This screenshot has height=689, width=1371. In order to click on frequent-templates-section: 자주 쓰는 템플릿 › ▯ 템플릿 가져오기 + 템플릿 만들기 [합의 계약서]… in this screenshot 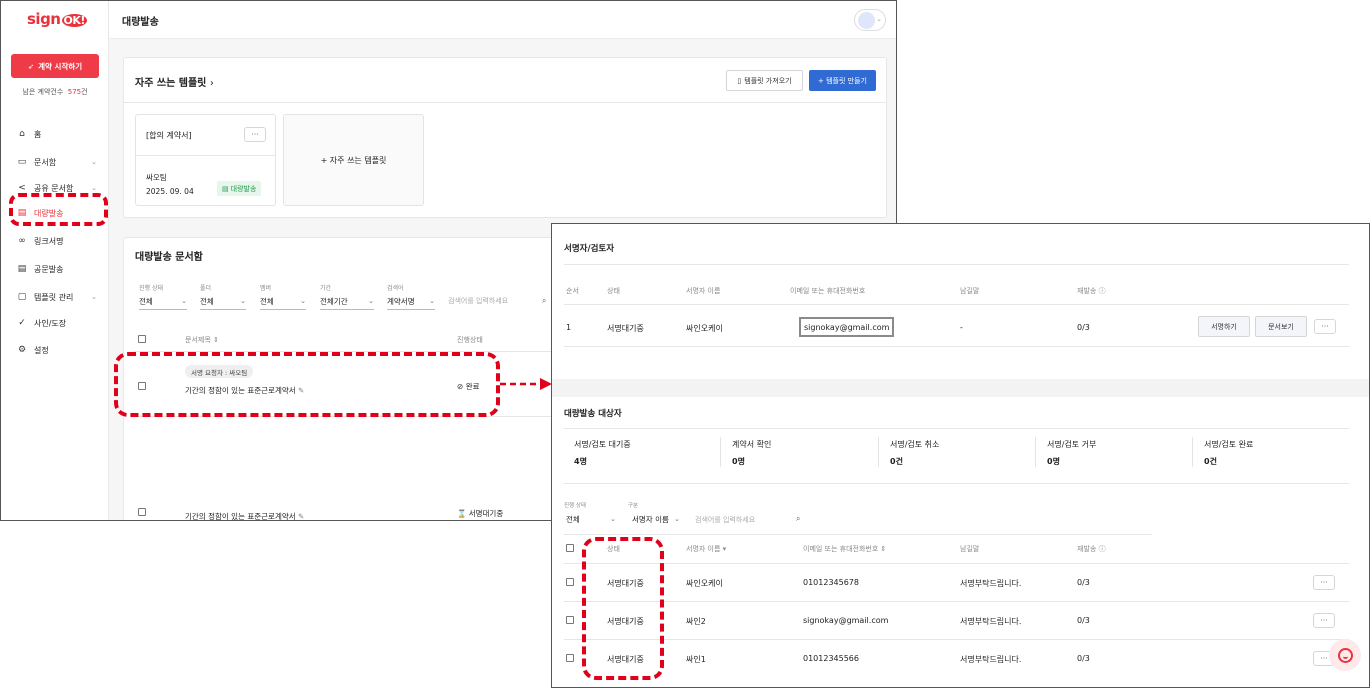, I will do `click(505, 137)`.